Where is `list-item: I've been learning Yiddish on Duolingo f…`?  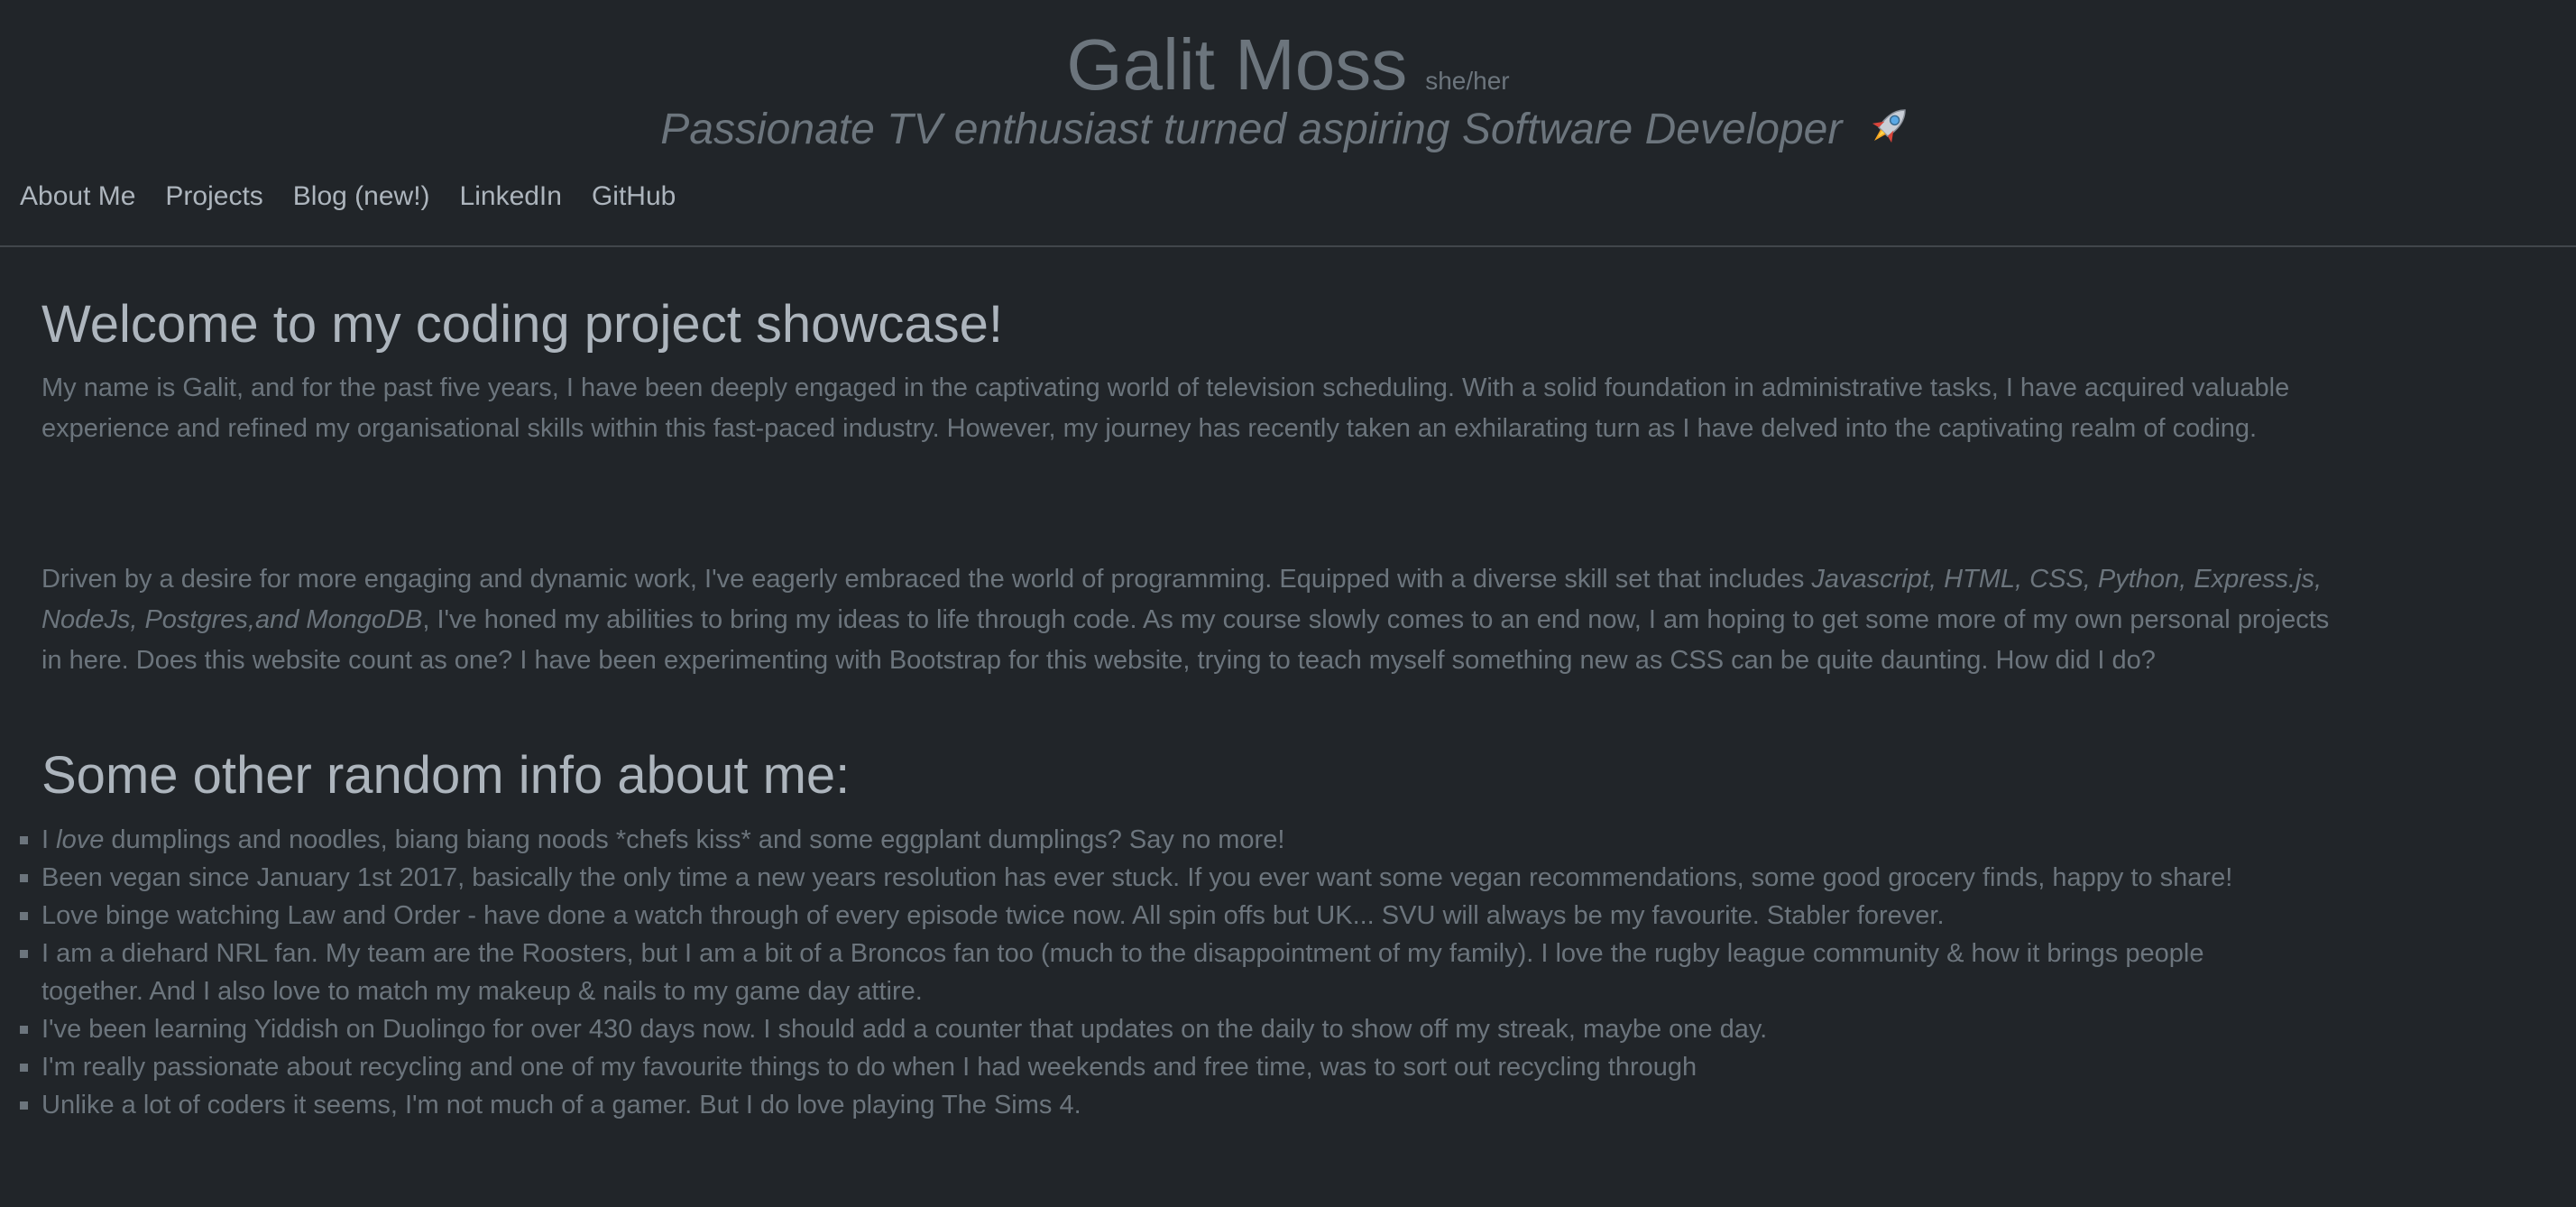
list-item: I've been learning Yiddish on Duolingo f… is located at coordinates (1288, 1029).